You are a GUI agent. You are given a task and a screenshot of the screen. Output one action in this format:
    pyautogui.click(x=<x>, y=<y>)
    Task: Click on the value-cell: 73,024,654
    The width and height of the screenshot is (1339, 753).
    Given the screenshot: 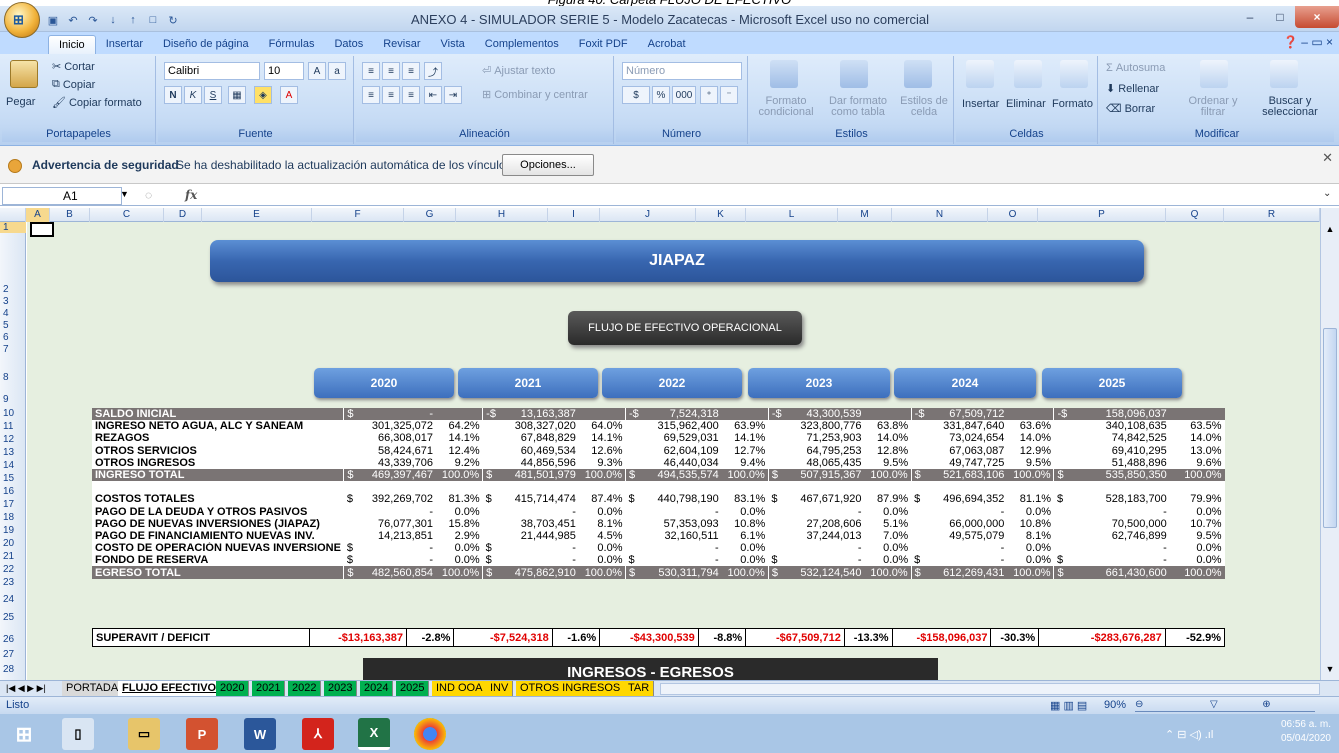 What is the action you would take?
    pyautogui.click(x=967, y=438)
    